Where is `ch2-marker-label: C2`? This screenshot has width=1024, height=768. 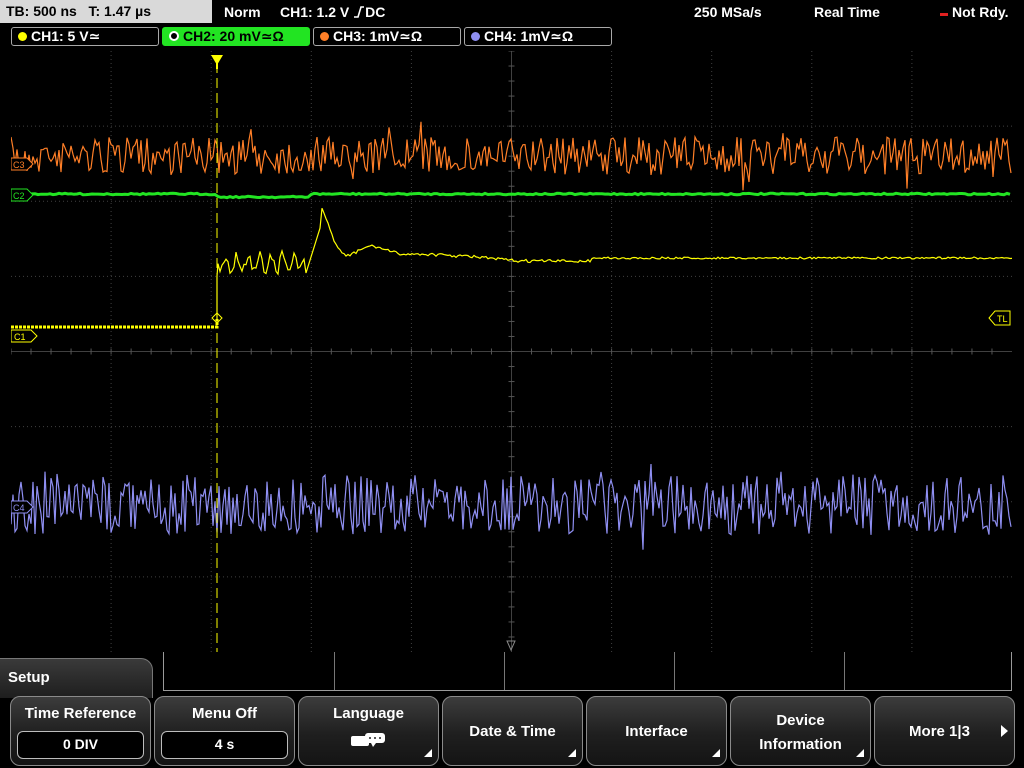
ch2-marker-label: C2 is located at coordinates (19, 196).